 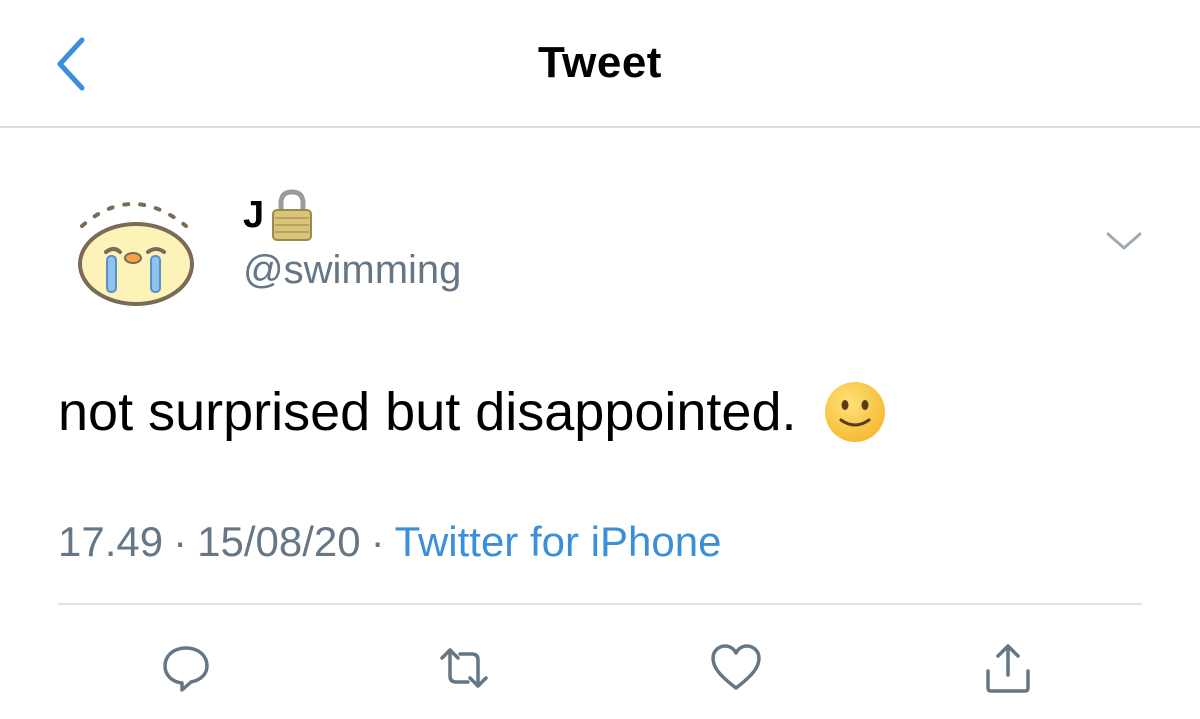 I want to click on share-button, so click(x=1008, y=668).